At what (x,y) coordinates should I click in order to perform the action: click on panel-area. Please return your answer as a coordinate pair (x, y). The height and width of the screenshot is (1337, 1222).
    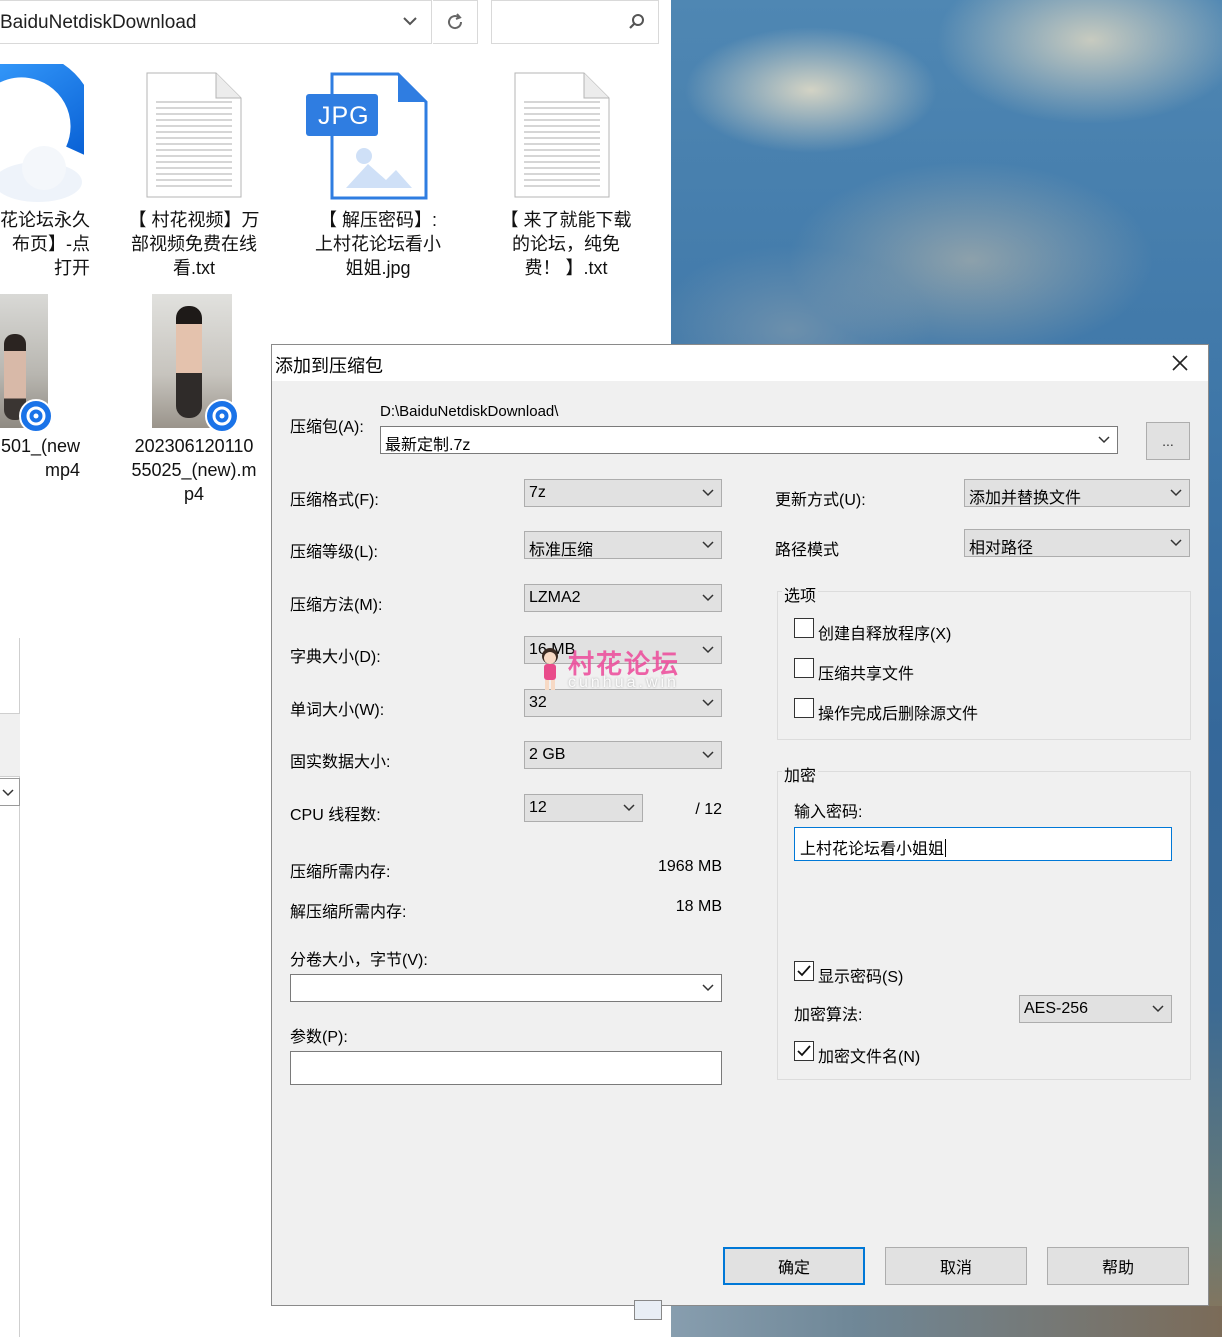
    Looking at the image, I should click on (10, 745).